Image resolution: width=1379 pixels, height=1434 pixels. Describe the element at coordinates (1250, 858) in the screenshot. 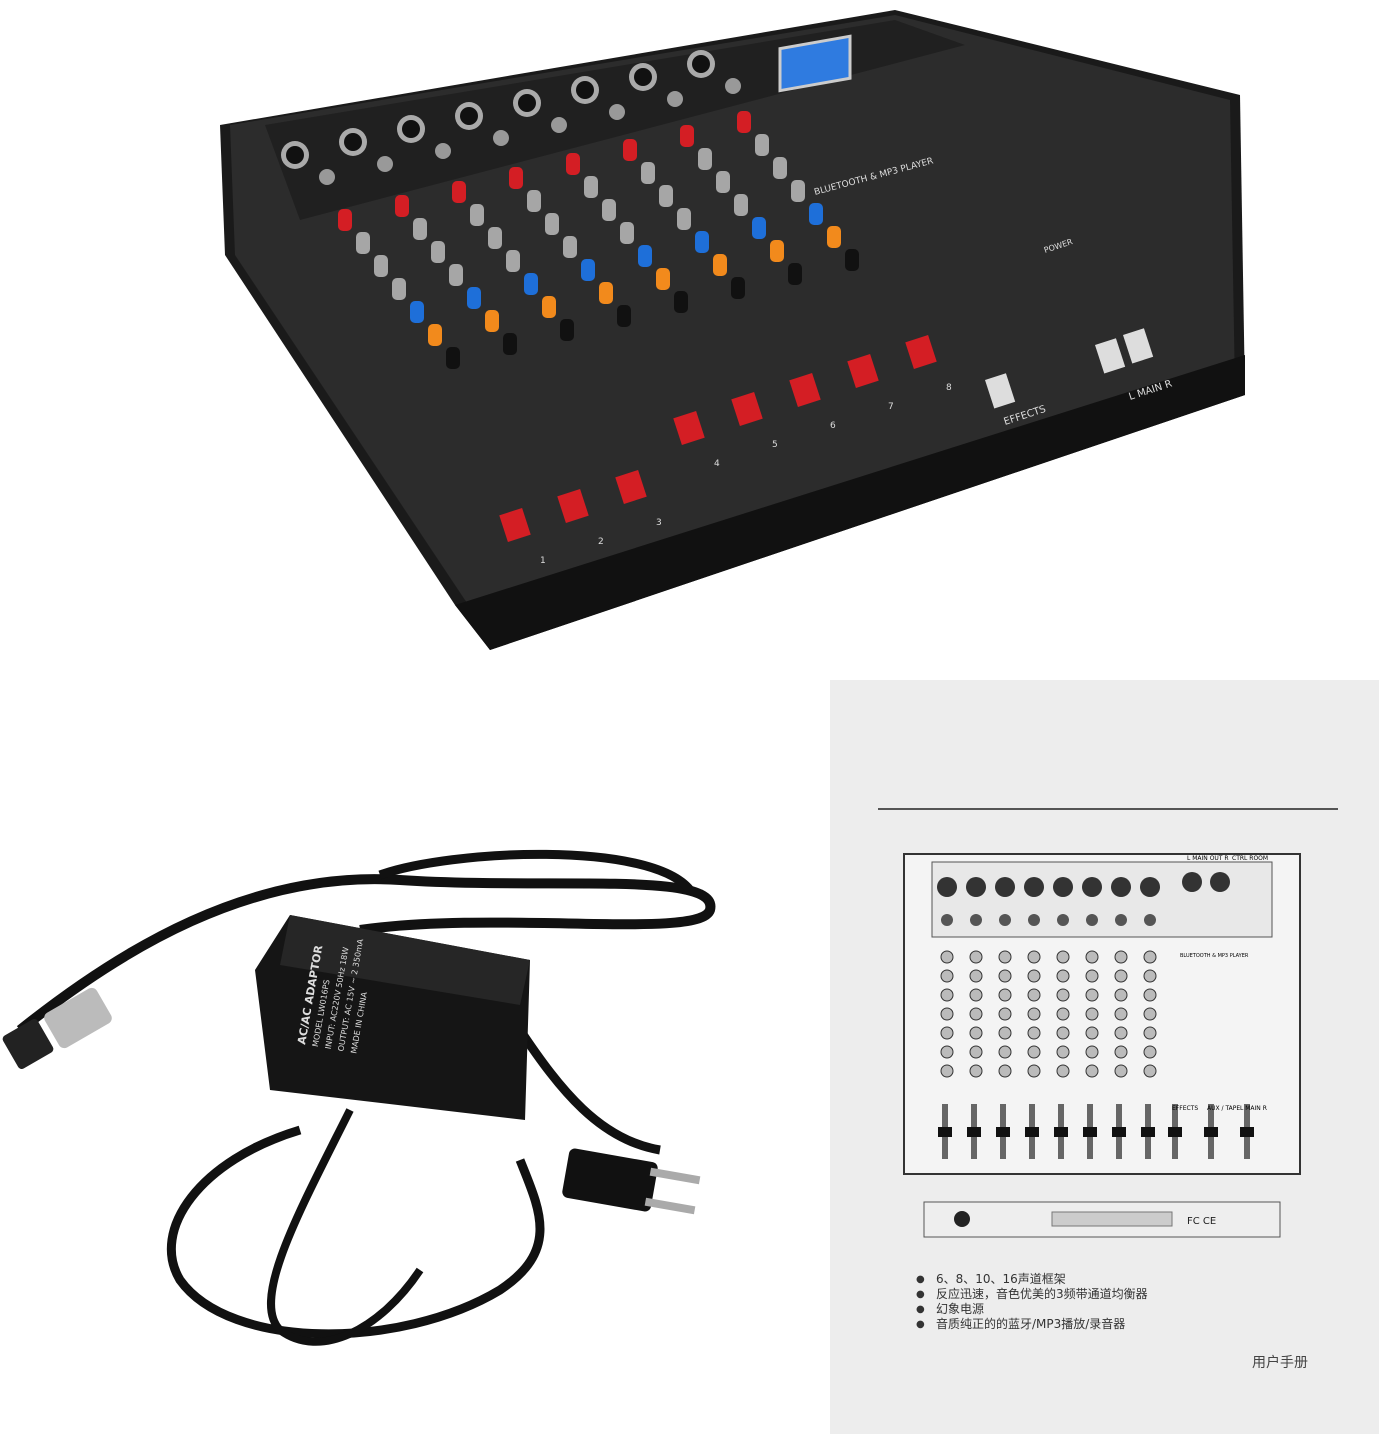

I see `diag-ctrl-label: CTRL ROOM` at that location.